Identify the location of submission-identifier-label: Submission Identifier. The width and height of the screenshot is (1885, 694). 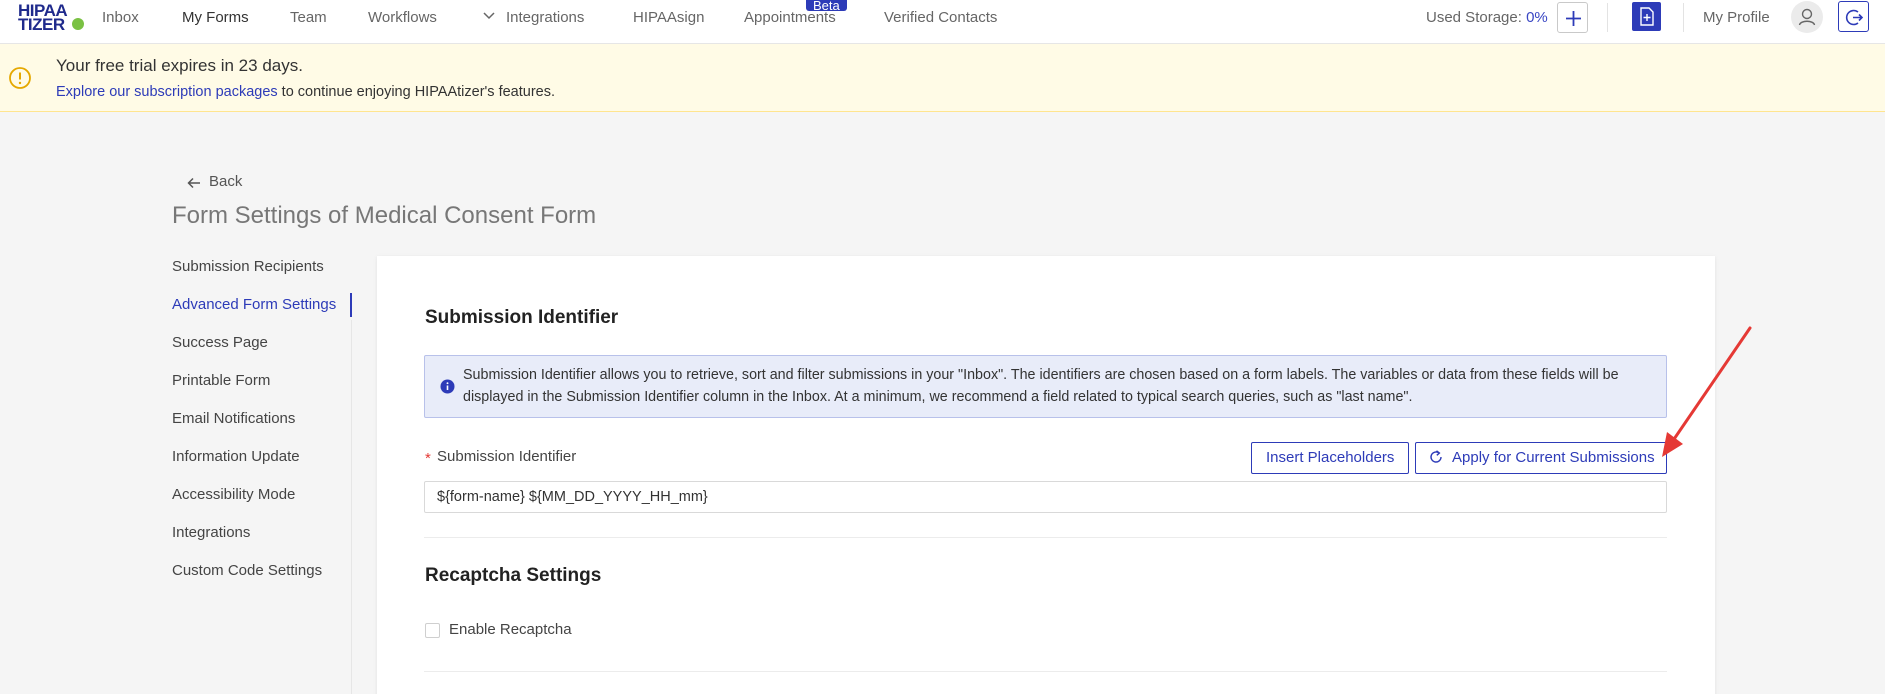
(507, 456).